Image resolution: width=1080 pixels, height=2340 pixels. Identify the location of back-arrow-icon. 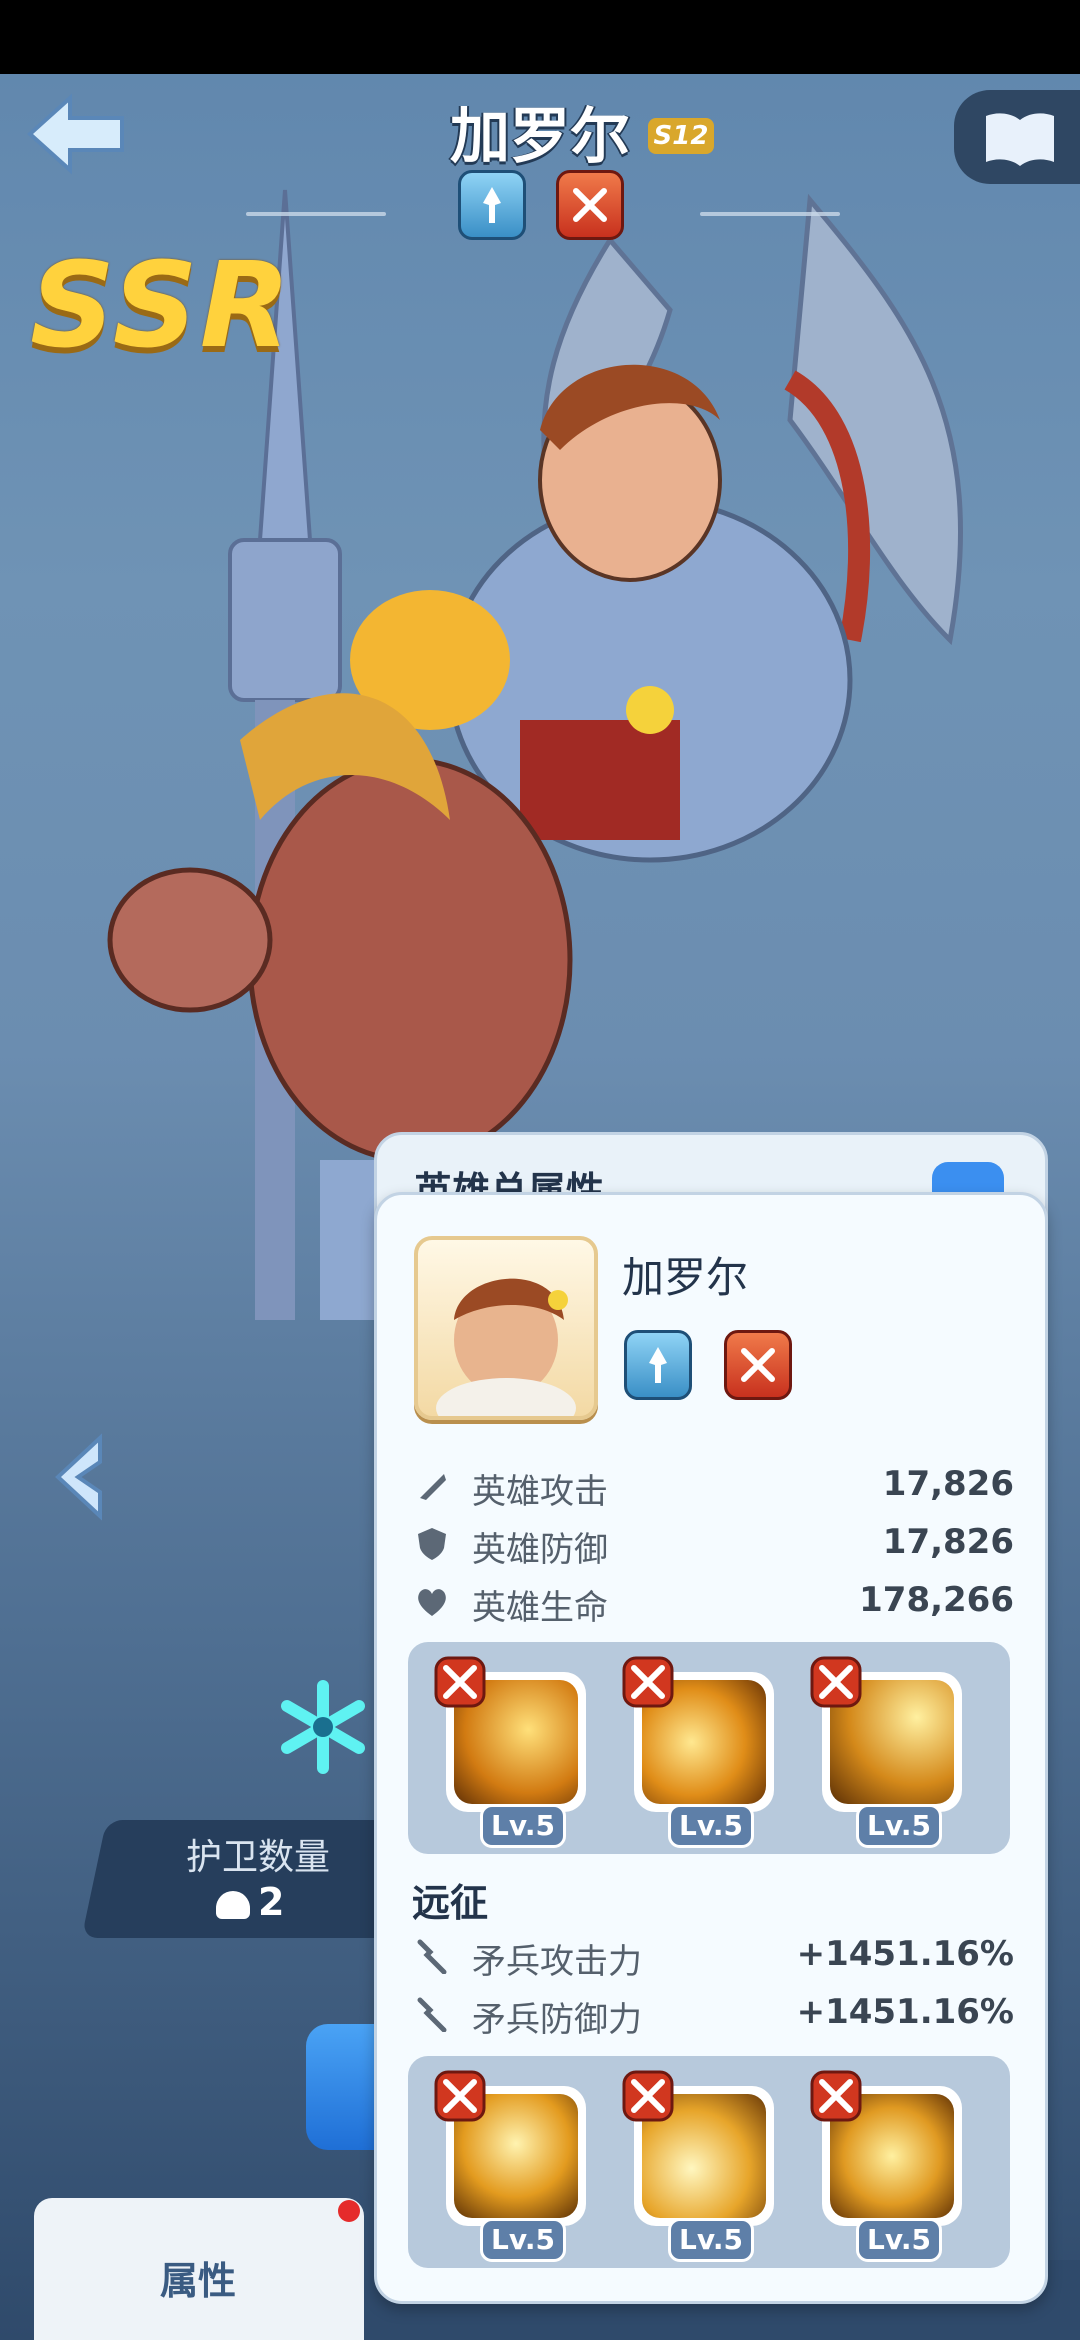
(76, 134).